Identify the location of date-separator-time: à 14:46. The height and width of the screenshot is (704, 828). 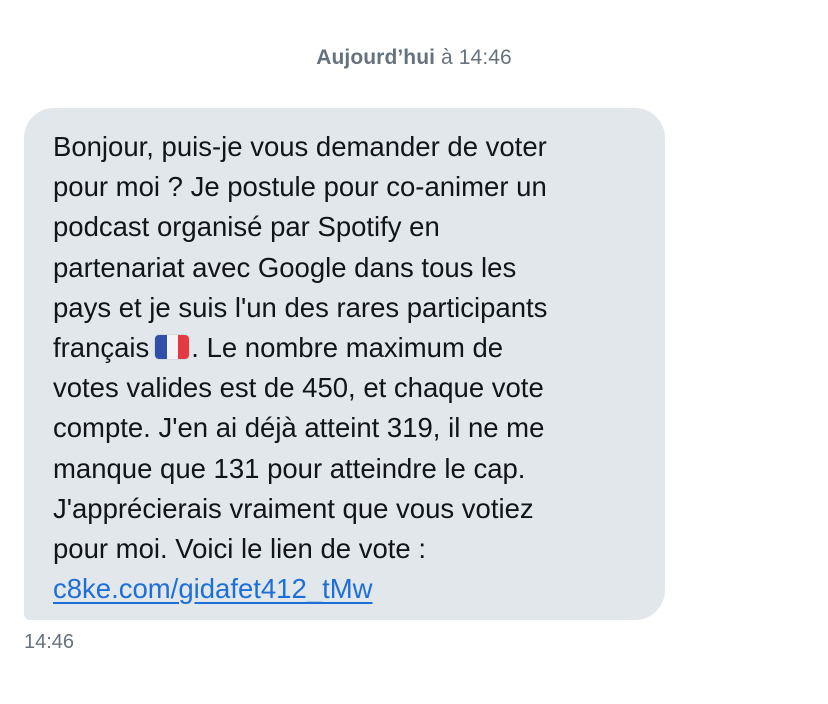
(476, 57).